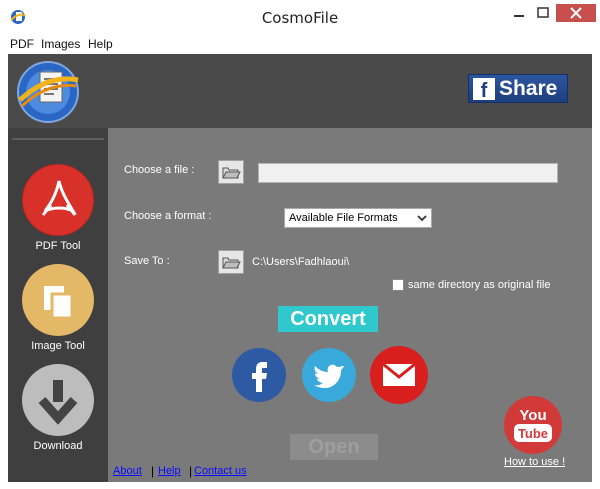  I want to click on format-select-value: Available File Formats, so click(343, 218).